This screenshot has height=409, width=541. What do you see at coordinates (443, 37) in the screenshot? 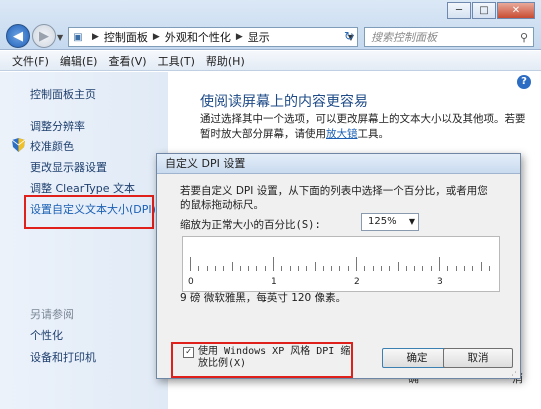
I see `search-input: 搜索控制面板` at bounding box center [443, 37].